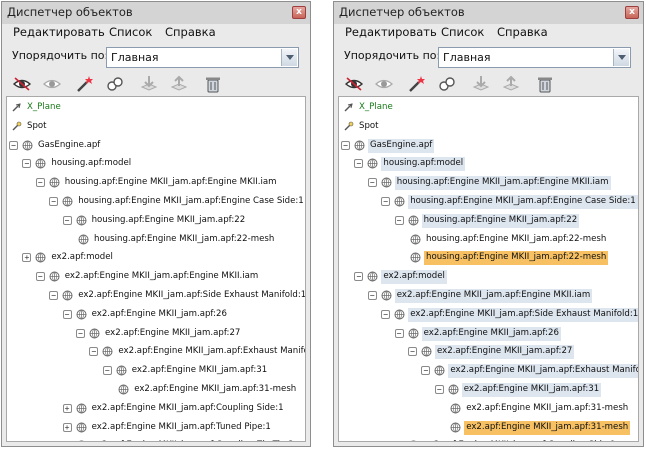 Image resolution: width=646 pixels, height=449 pixels. What do you see at coordinates (60, 55) in the screenshot?
I see `sort-label: Упорядочить по:` at bounding box center [60, 55].